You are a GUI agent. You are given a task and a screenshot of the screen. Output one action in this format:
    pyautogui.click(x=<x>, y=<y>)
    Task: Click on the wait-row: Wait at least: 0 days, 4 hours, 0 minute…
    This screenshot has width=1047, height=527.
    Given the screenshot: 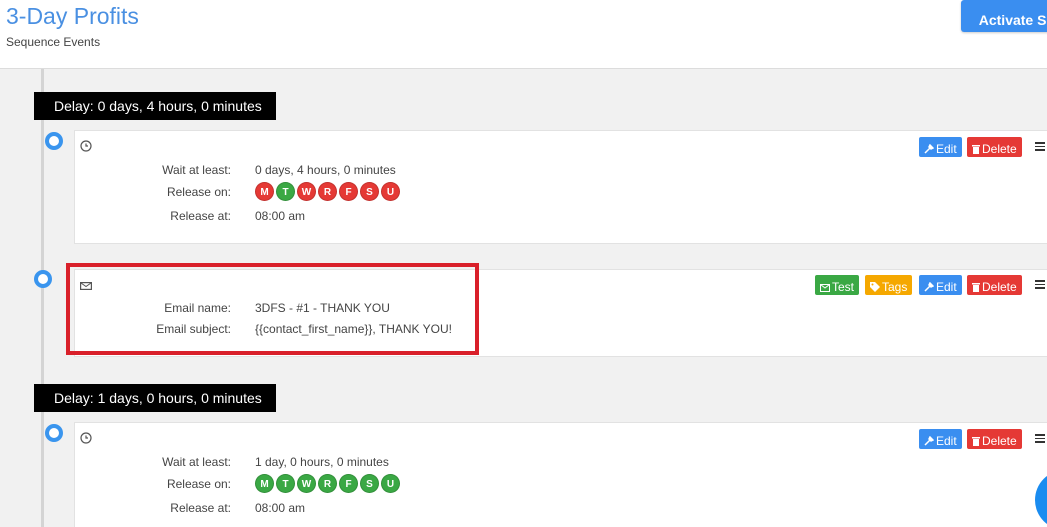 What is the action you would take?
    pyautogui.click(x=375, y=171)
    